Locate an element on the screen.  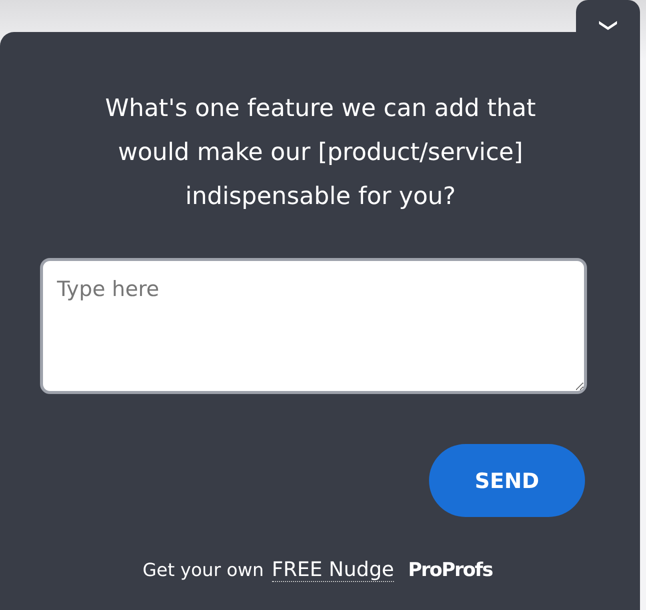
footer-text: Get your own is located at coordinates (203, 570).